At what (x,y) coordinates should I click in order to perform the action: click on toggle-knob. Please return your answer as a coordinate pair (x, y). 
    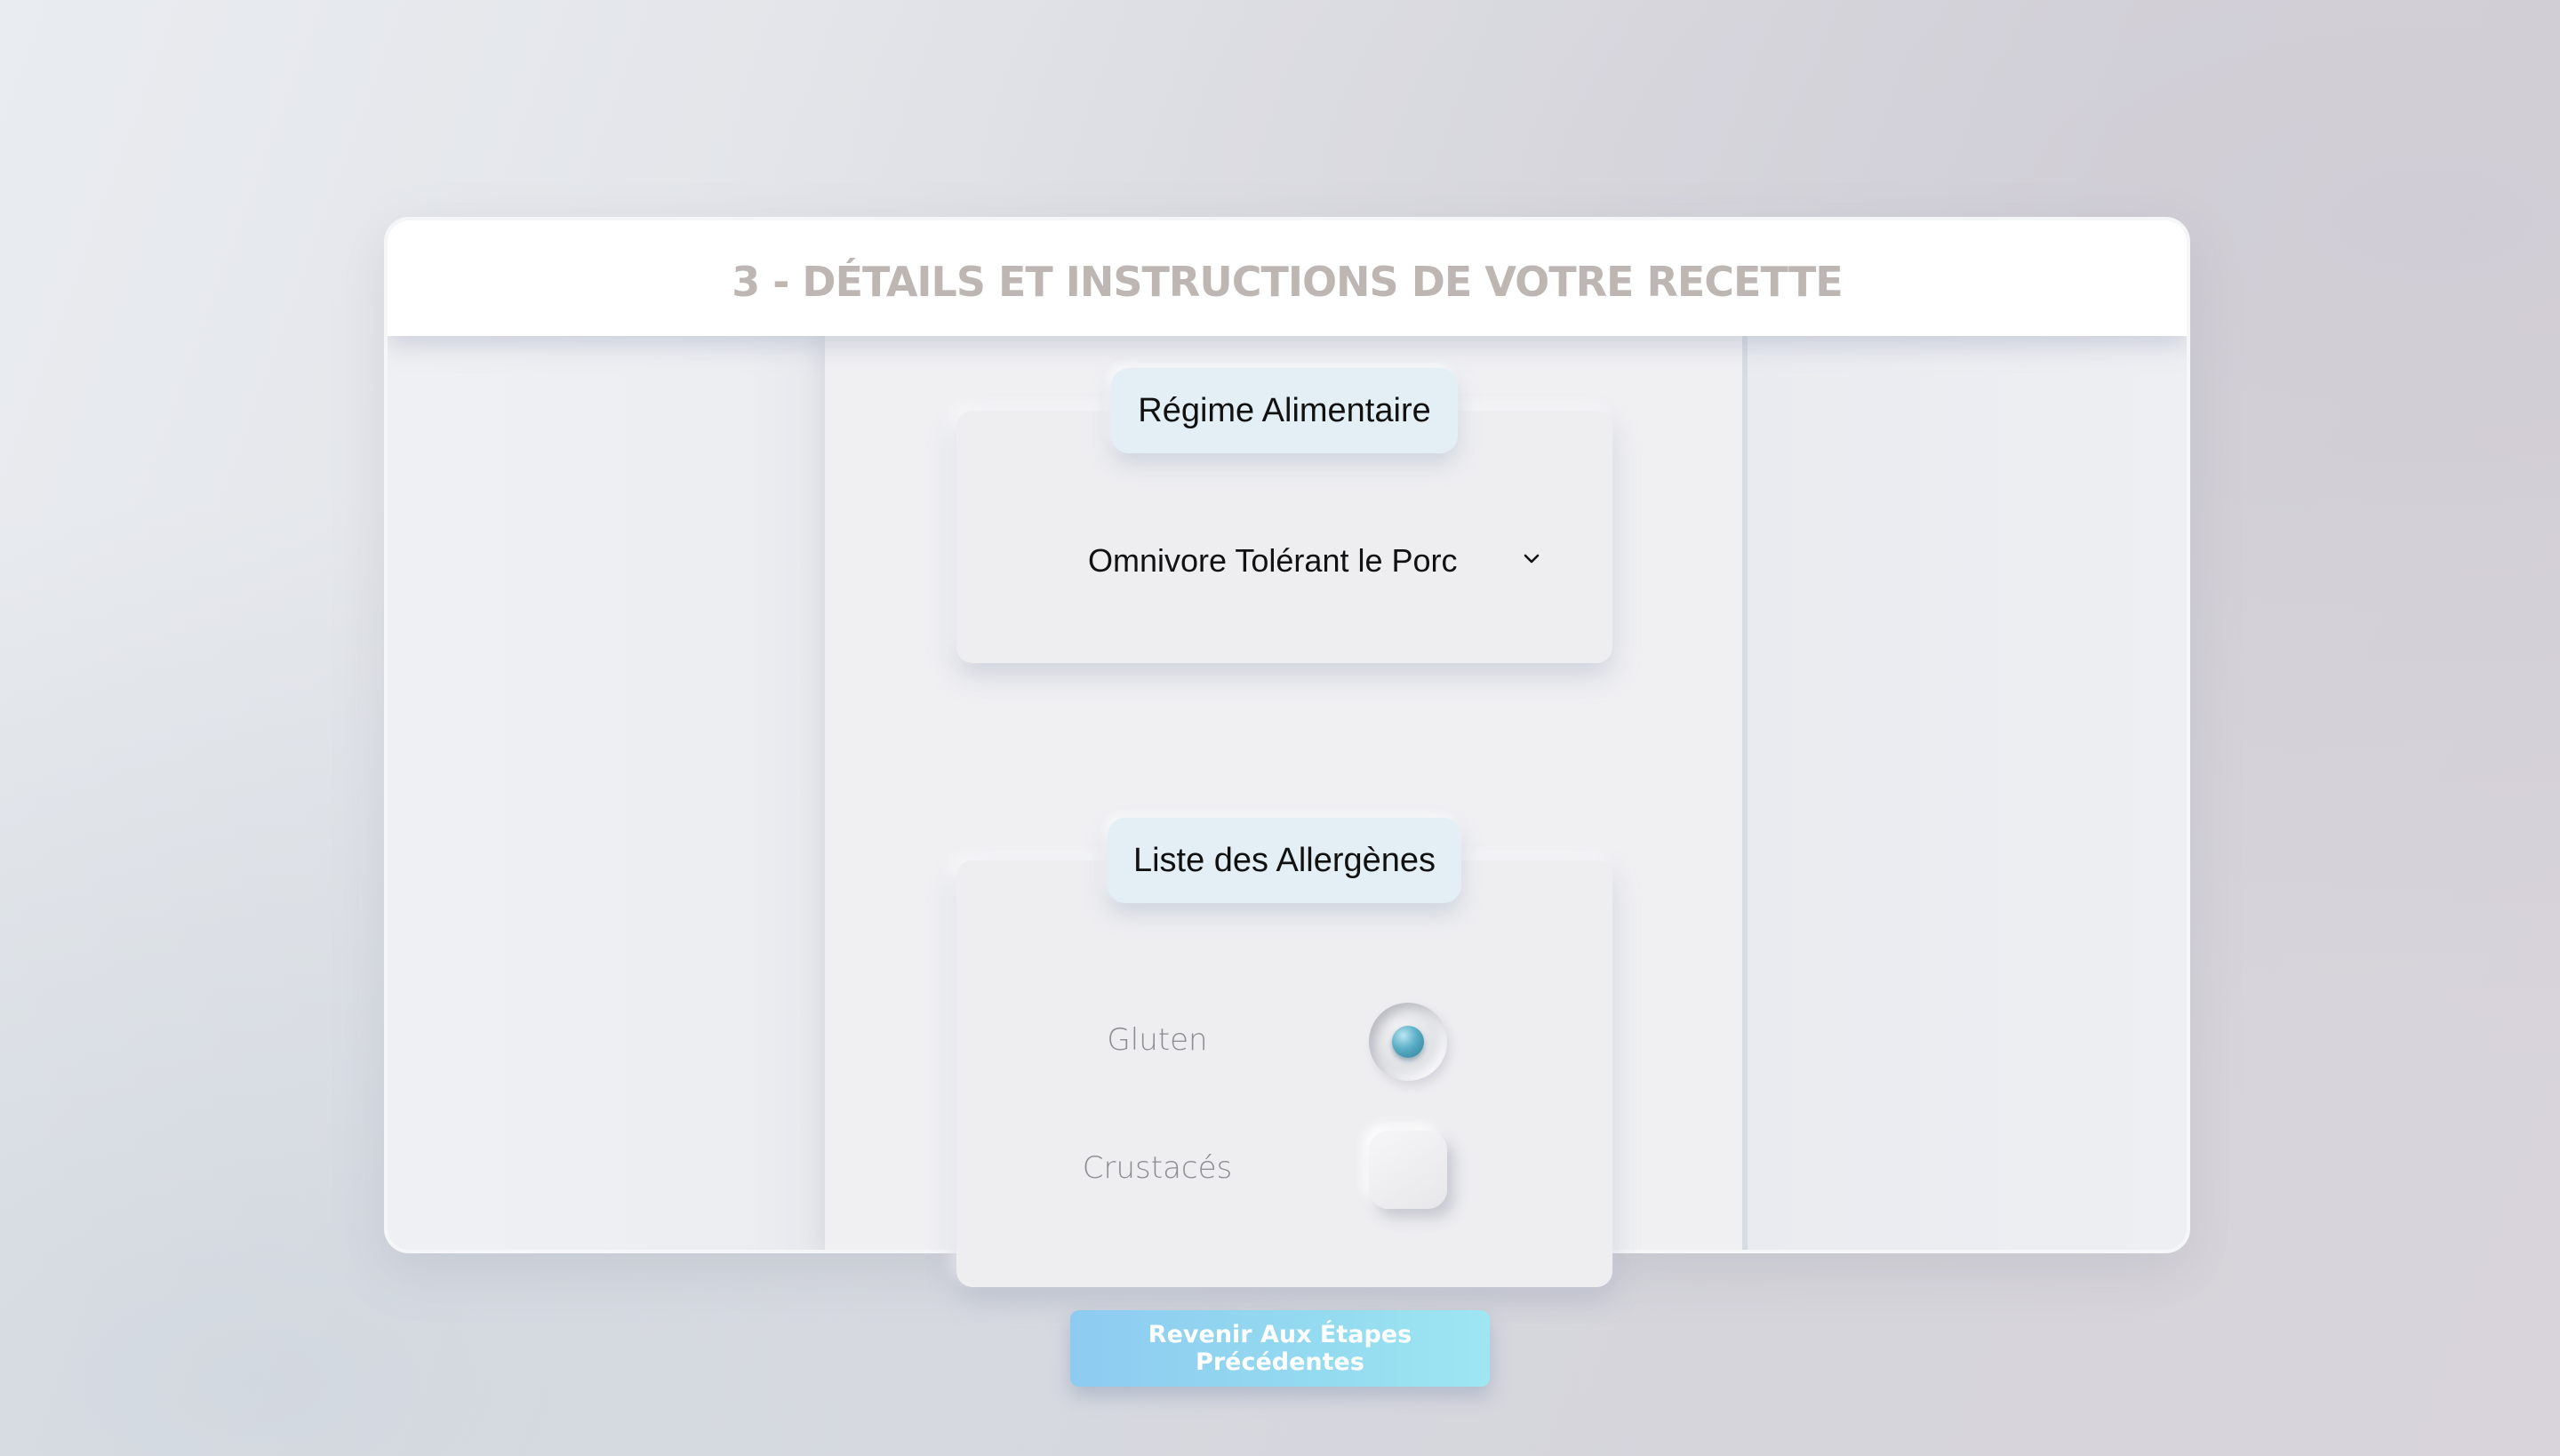
    Looking at the image, I should click on (1408, 1042).